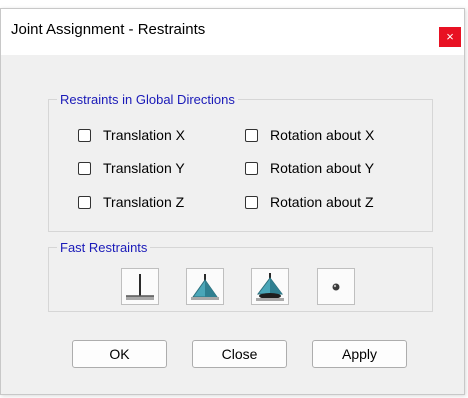 The width and height of the screenshot is (468, 398). I want to click on translation-z-checkbox: Translation Z, so click(131, 202).